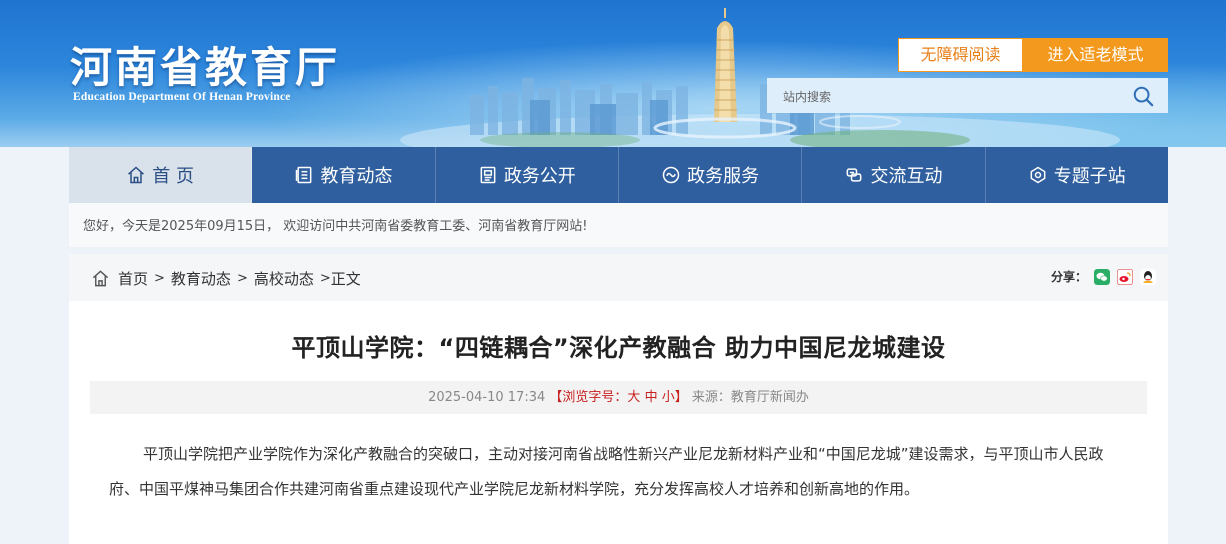  Describe the element at coordinates (1143, 96) in the screenshot. I see `search-icon` at that location.